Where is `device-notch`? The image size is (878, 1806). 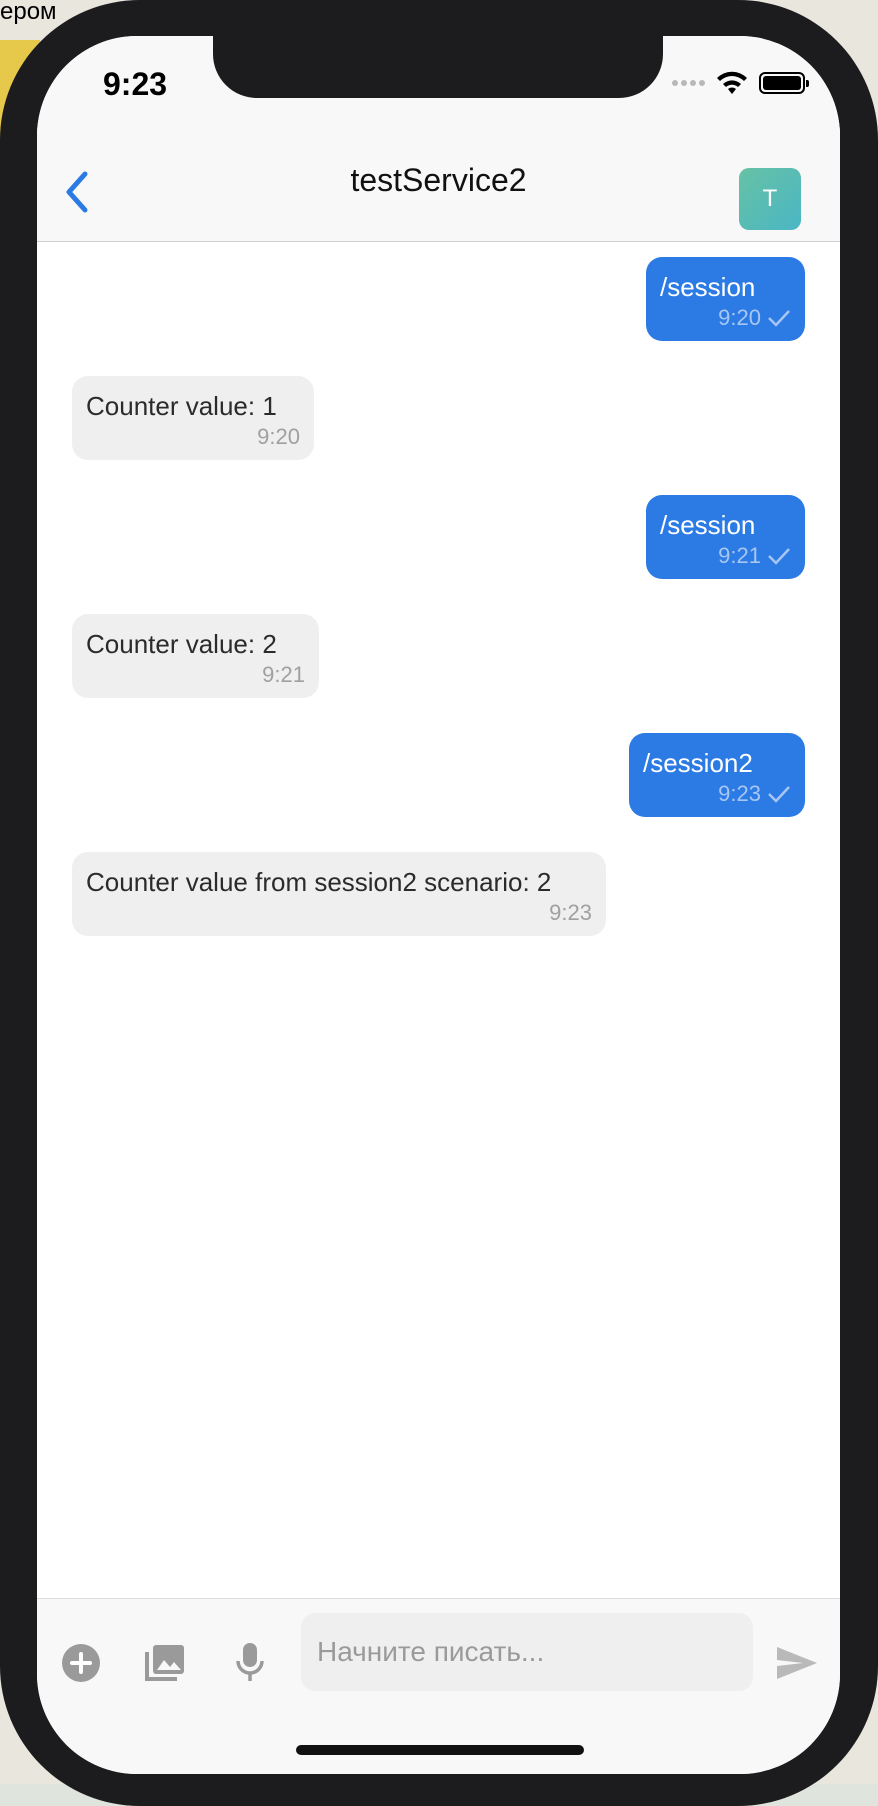 device-notch is located at coordinates (438, 67).